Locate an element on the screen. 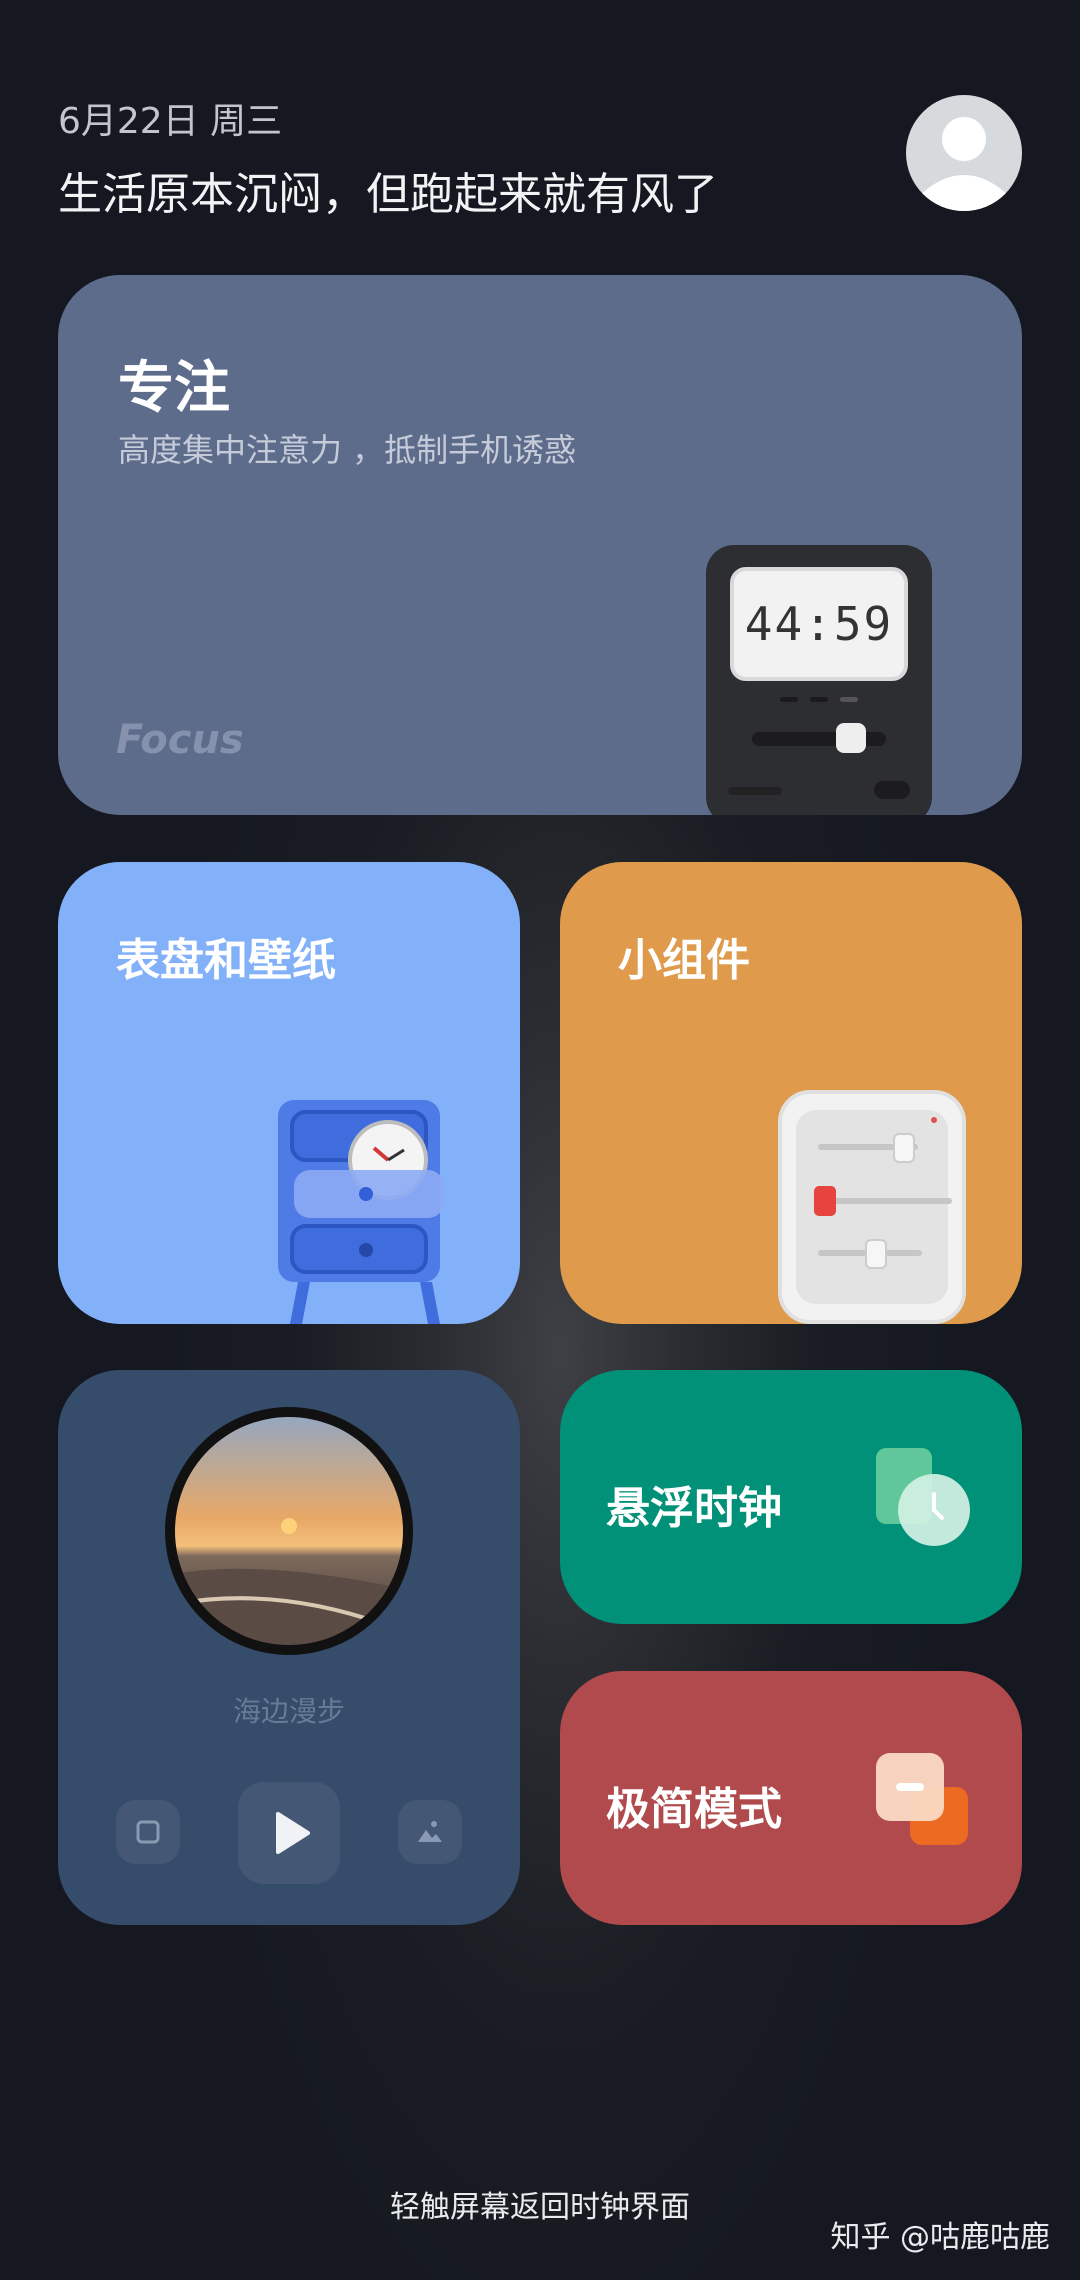 This screenshot has width=1080, height=2280. wallpaper-button is located at coordinates (430, 1832).